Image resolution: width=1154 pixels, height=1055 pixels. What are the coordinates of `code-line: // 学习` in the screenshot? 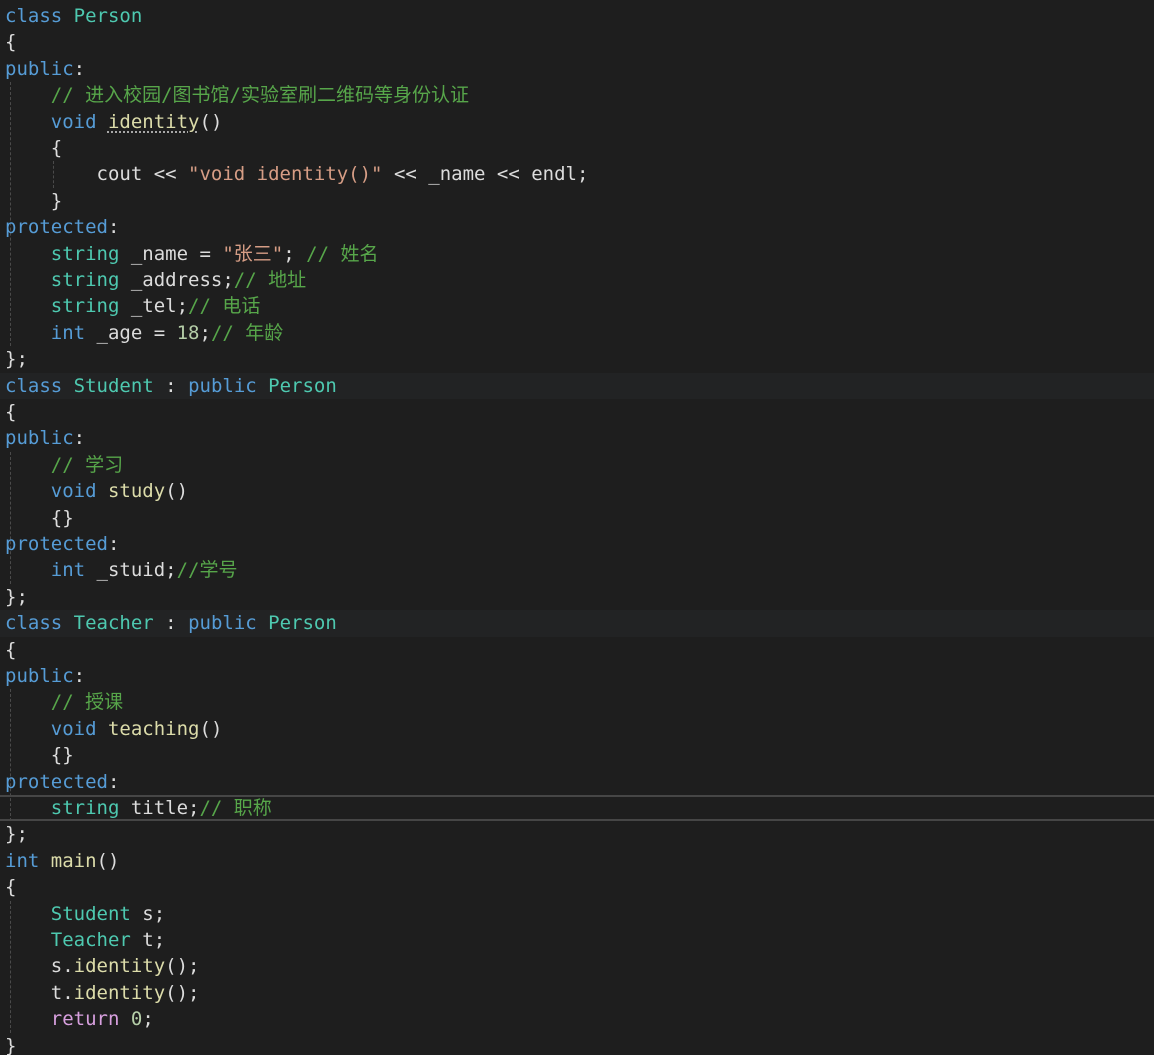 It's located at (577, 465).